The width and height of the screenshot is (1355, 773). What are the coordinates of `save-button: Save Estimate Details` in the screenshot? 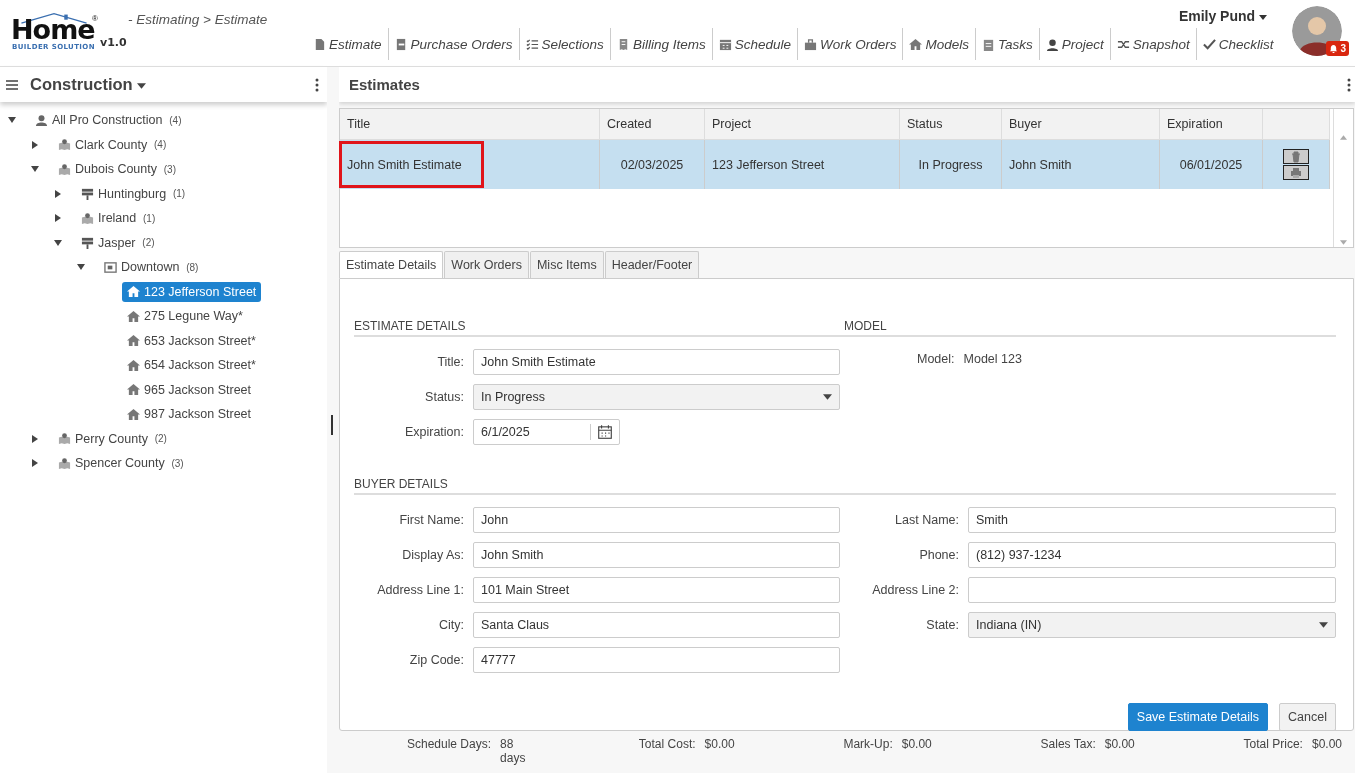 It's located at (1198, 717).